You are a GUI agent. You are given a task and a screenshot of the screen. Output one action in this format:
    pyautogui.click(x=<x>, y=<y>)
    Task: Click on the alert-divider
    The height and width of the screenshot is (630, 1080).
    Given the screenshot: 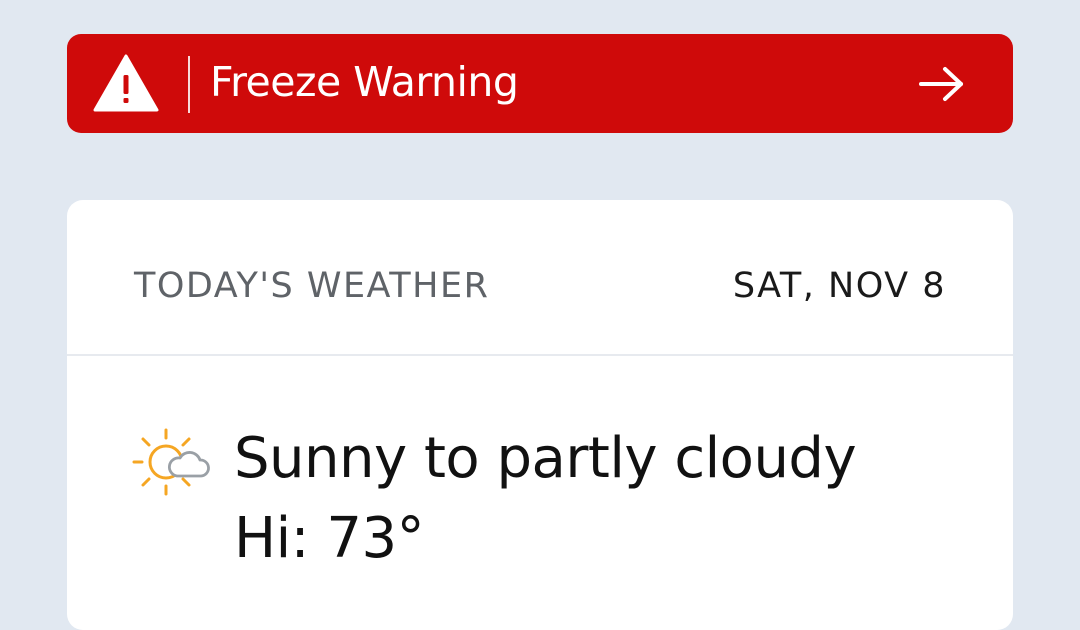 What is the action you would take?
    pyautogui.click(x=189, y=84)
    